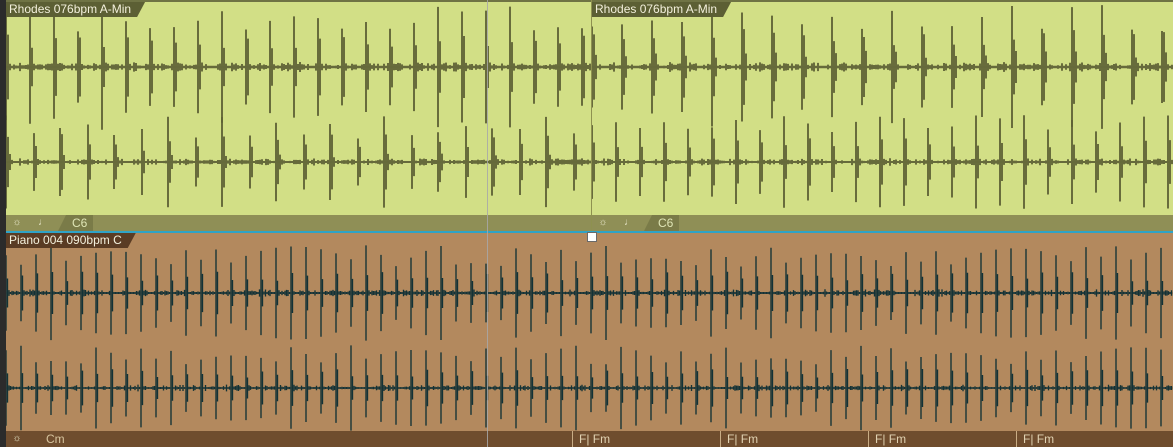  Describe the element at coordinates (51, 439) in the screenshot. I see `chord-label: Cm` at that location.